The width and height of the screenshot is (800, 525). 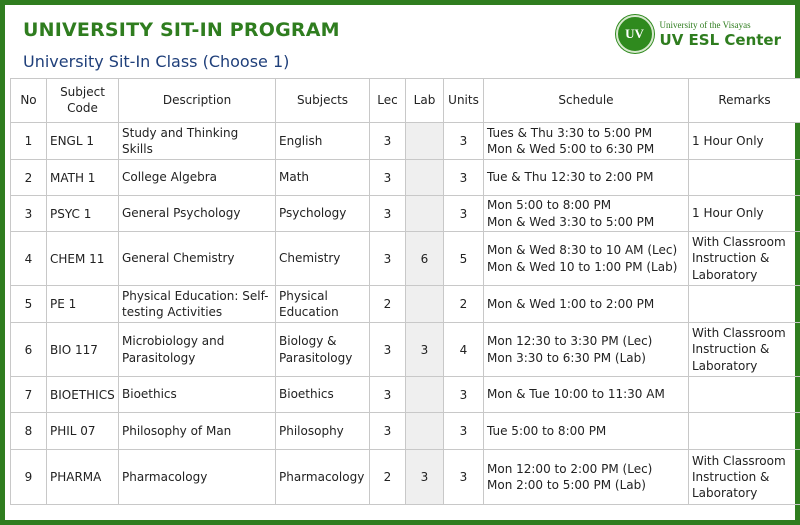 I want to click on cell-code: PHIL 07, so click(x=82, y=431).